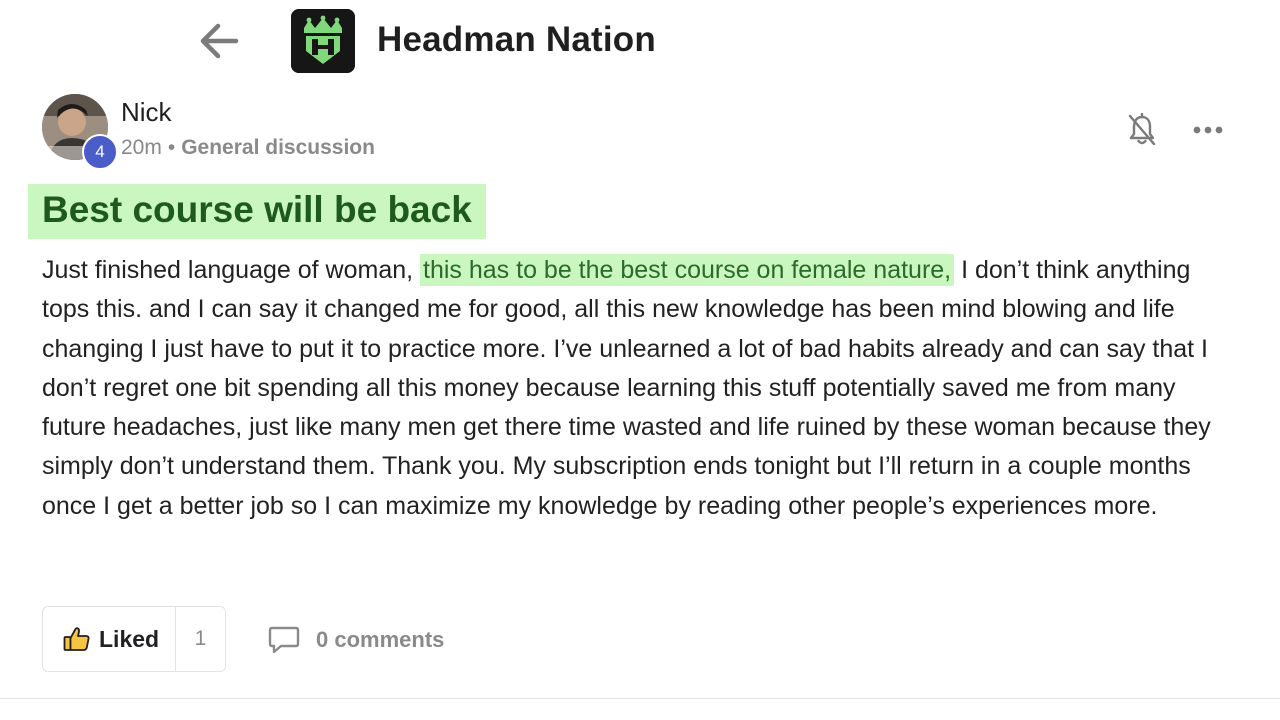  I want to click on like-button: Liked, so click(109, 639).